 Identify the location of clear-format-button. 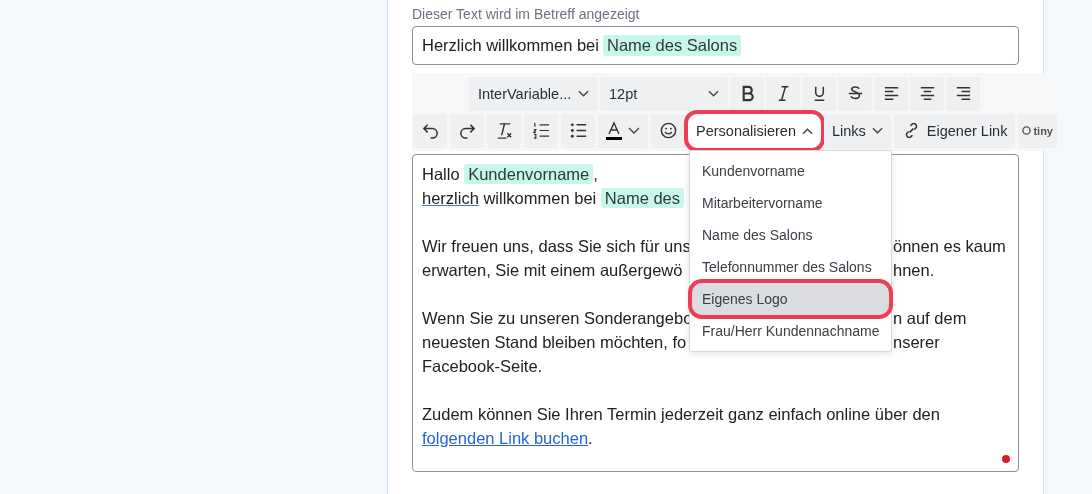
(504, 130).